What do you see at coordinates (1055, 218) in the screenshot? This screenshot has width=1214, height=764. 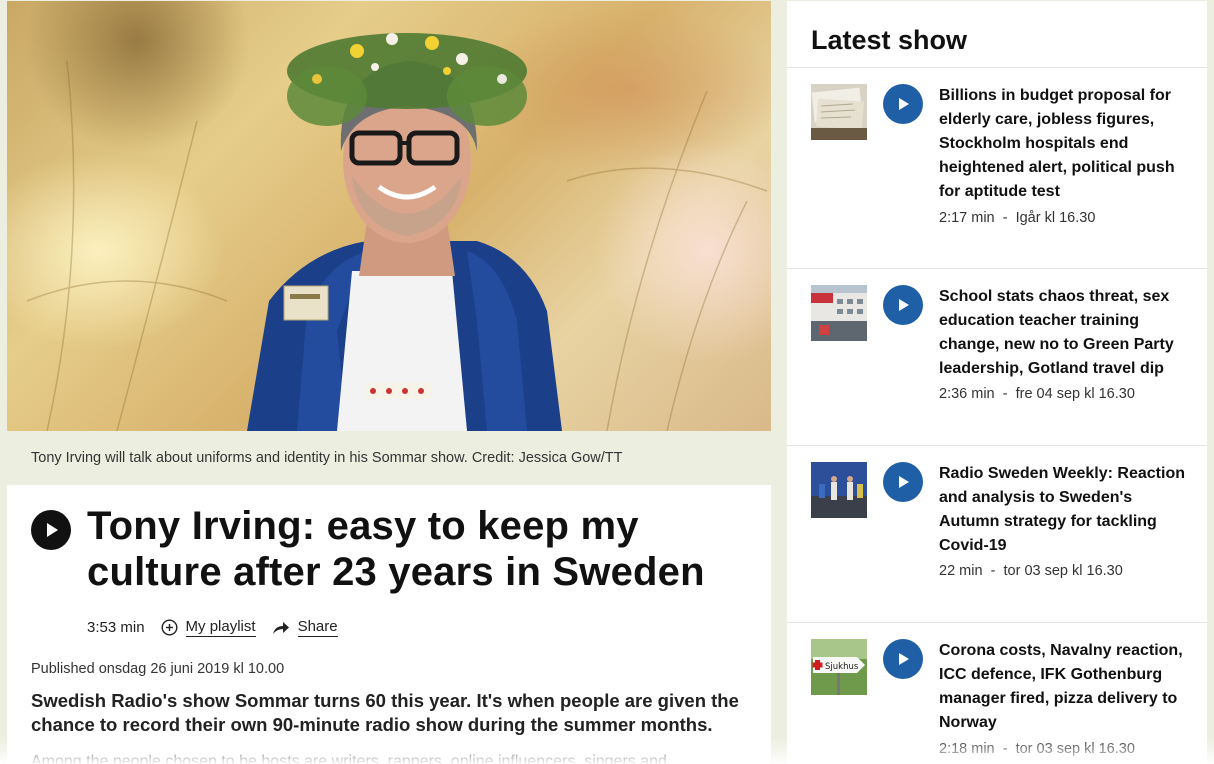 I see `show-date: Igår kl 16.30` at bounding box center [1055, 218].